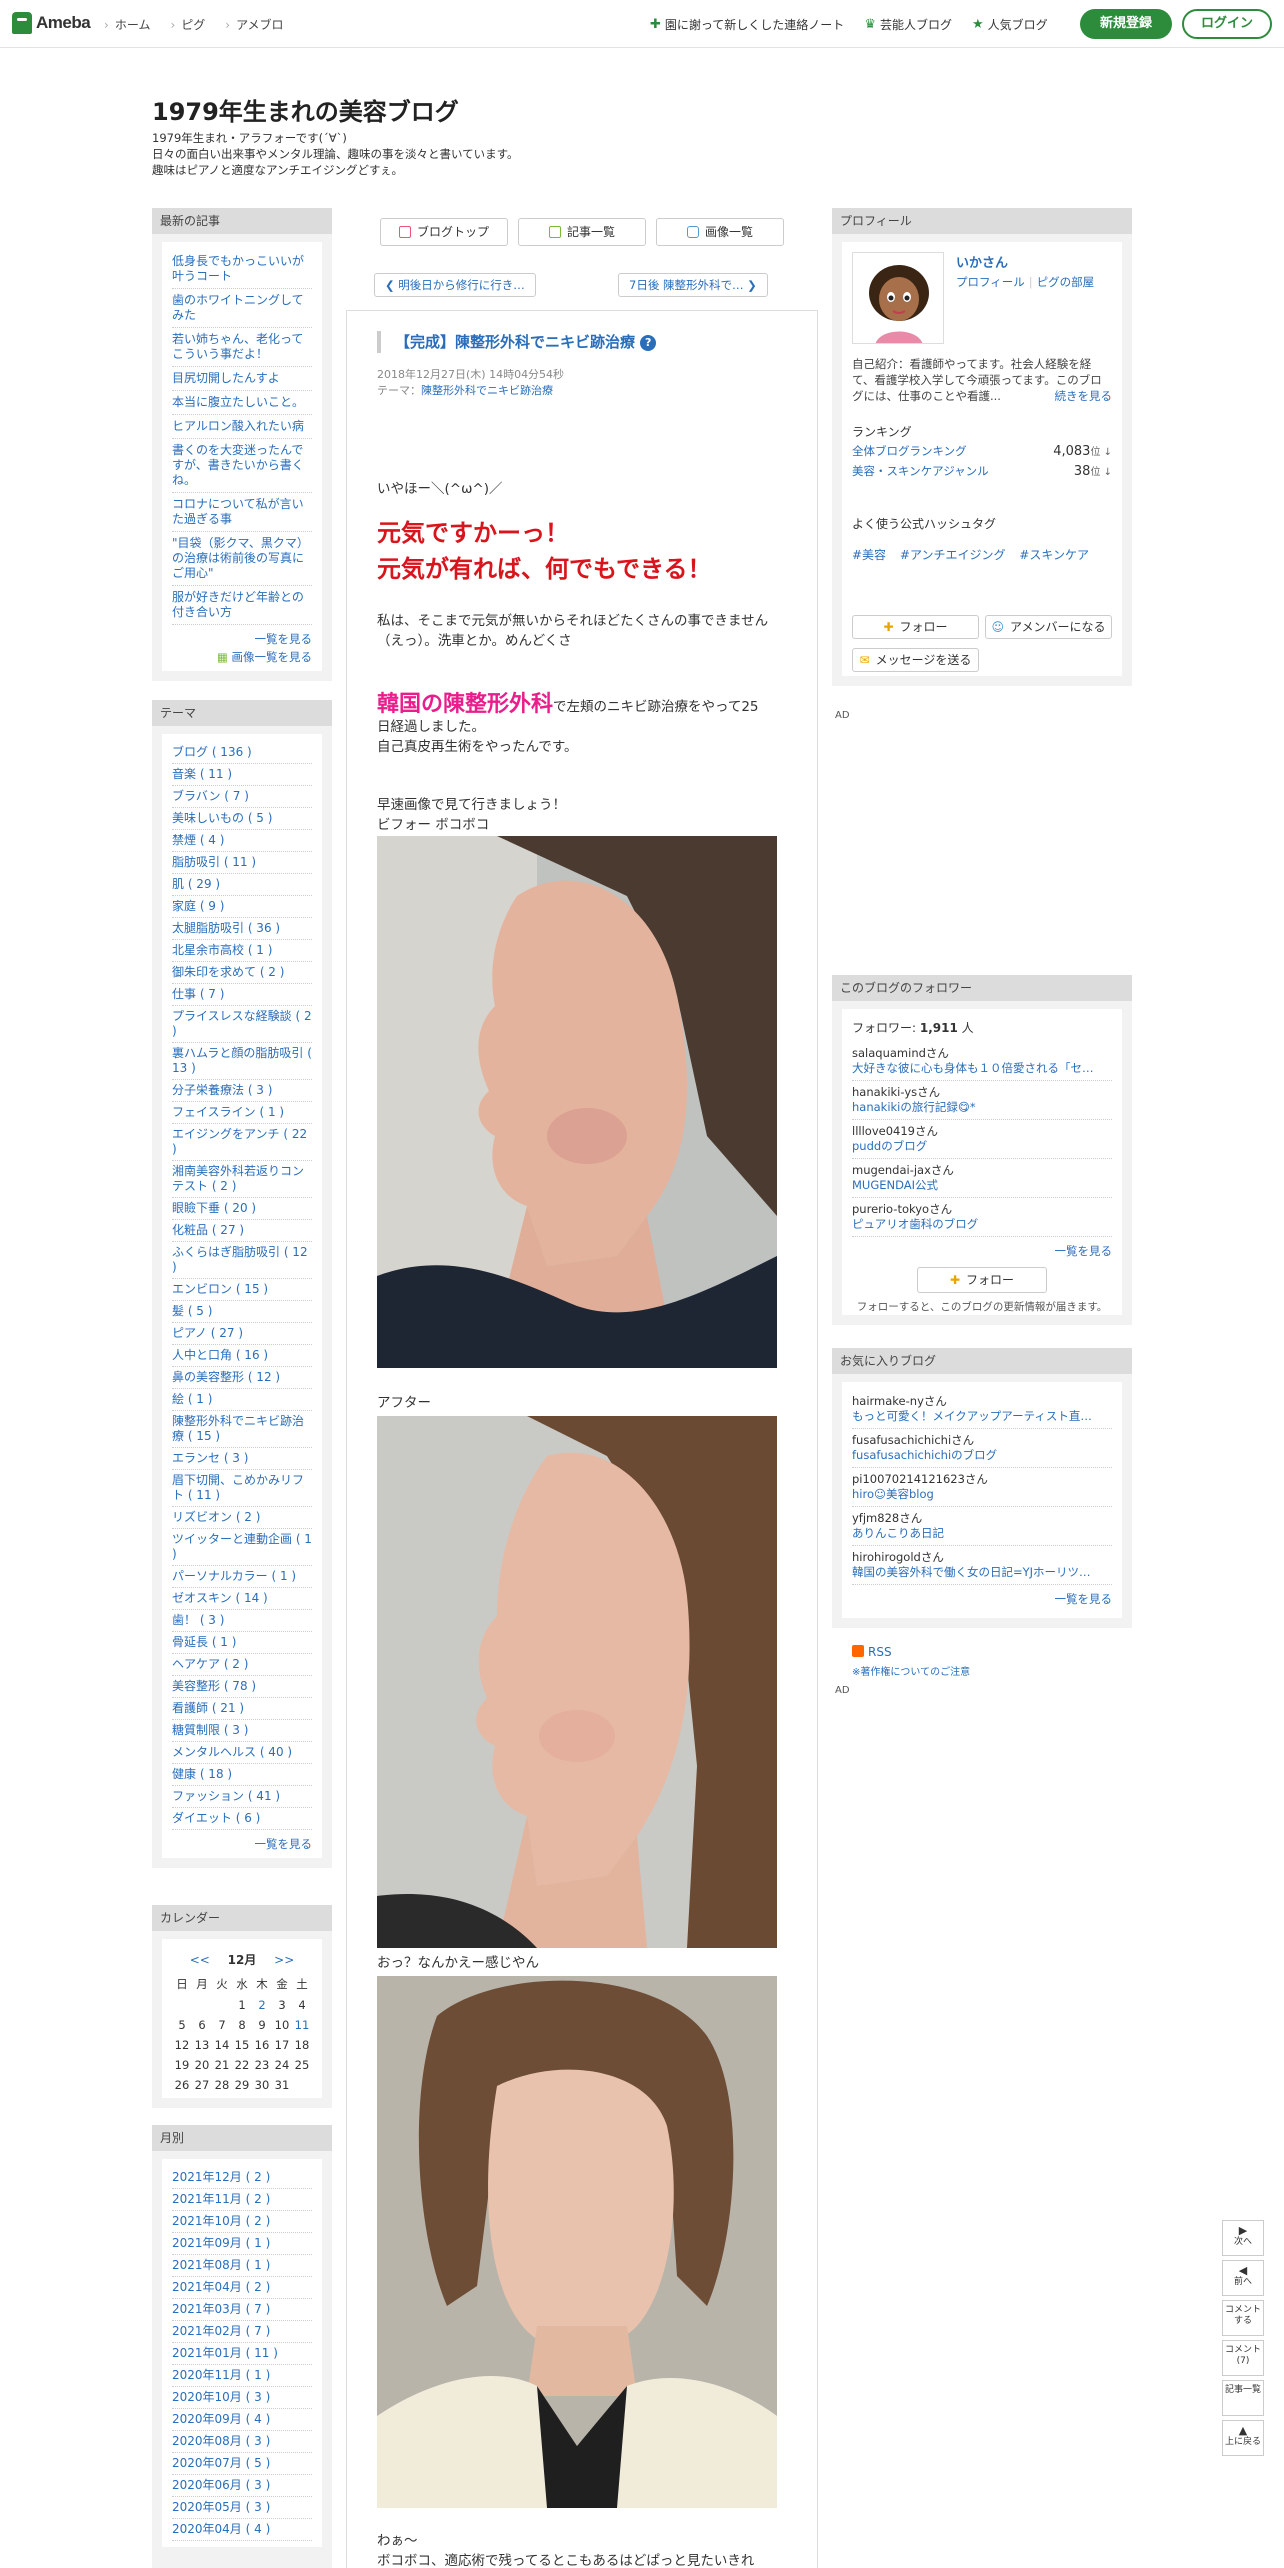  I want to click on follower-name: llllove0419さん, so click(982, 1131).